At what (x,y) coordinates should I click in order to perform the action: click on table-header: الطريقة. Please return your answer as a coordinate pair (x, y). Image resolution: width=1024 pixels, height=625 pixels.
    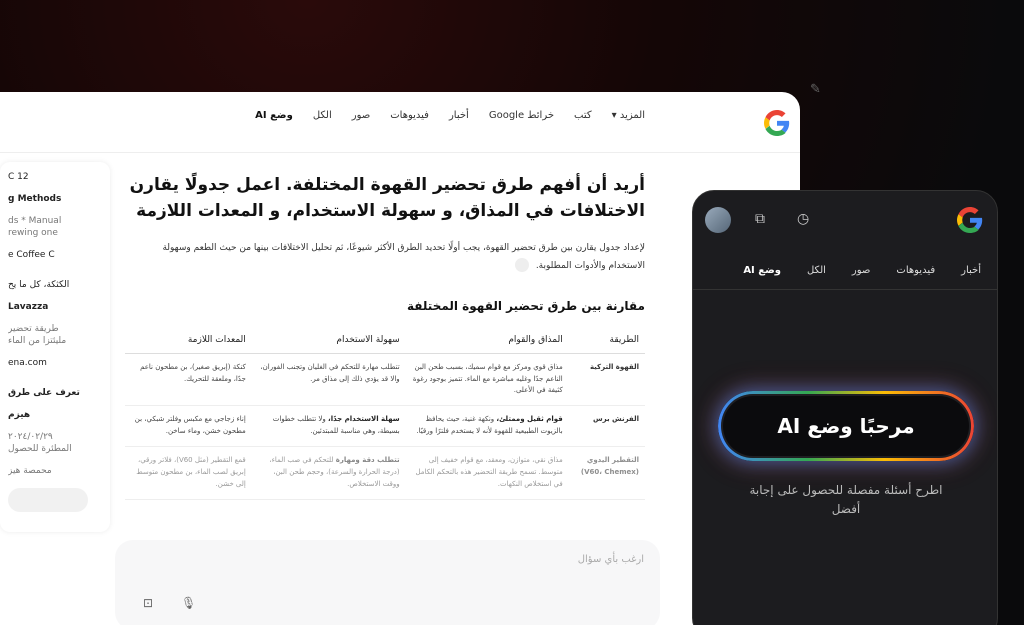
    Looking at the image, I should click on (606, 340).